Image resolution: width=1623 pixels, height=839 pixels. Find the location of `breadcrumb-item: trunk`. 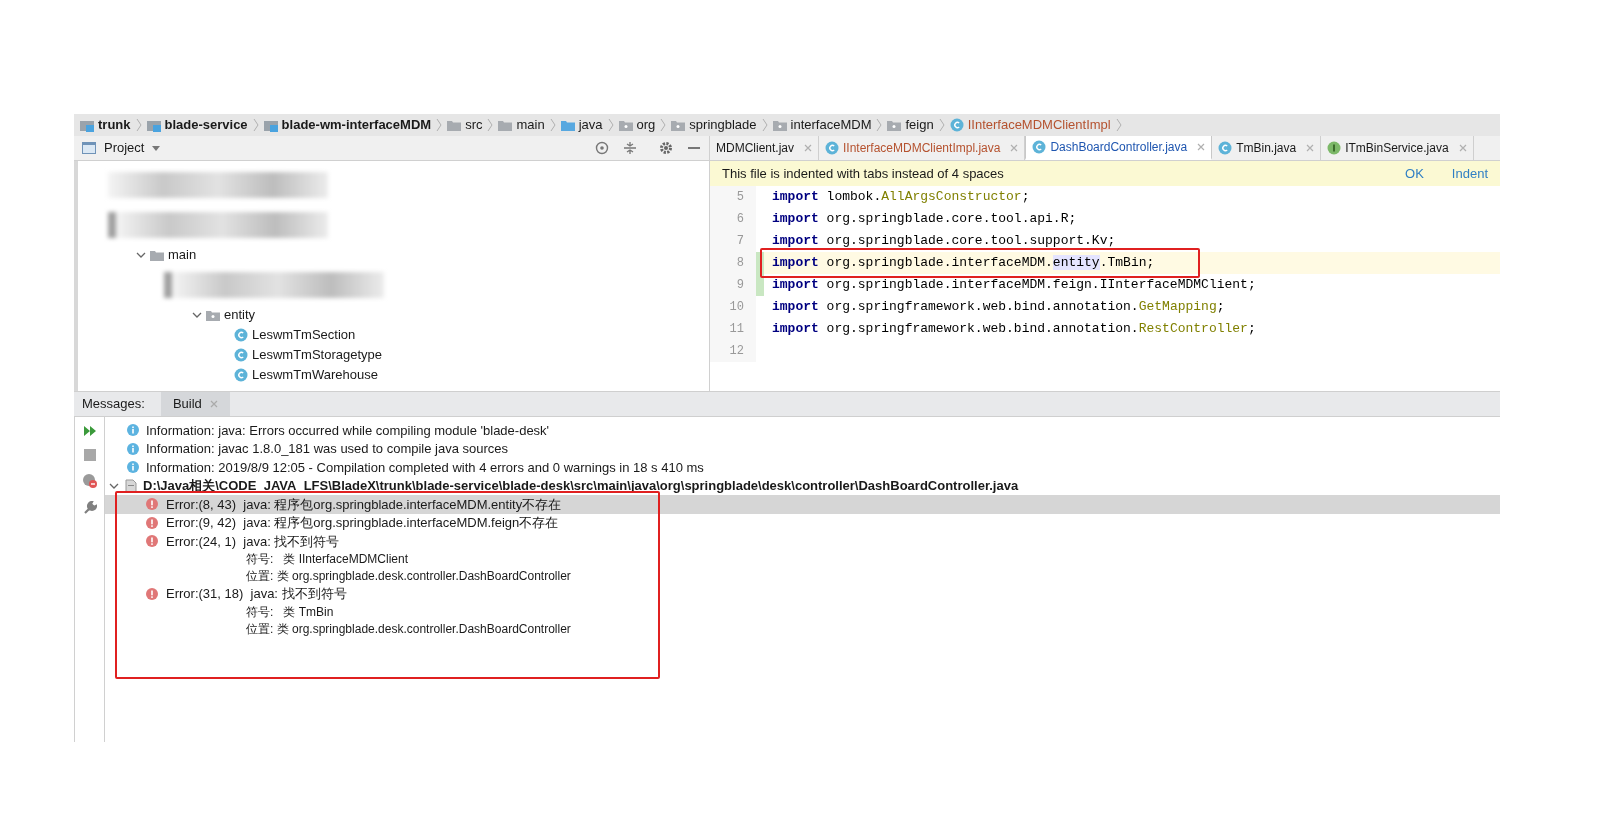

breadcrumb-item: trunk is located at coordinates (105, 125).